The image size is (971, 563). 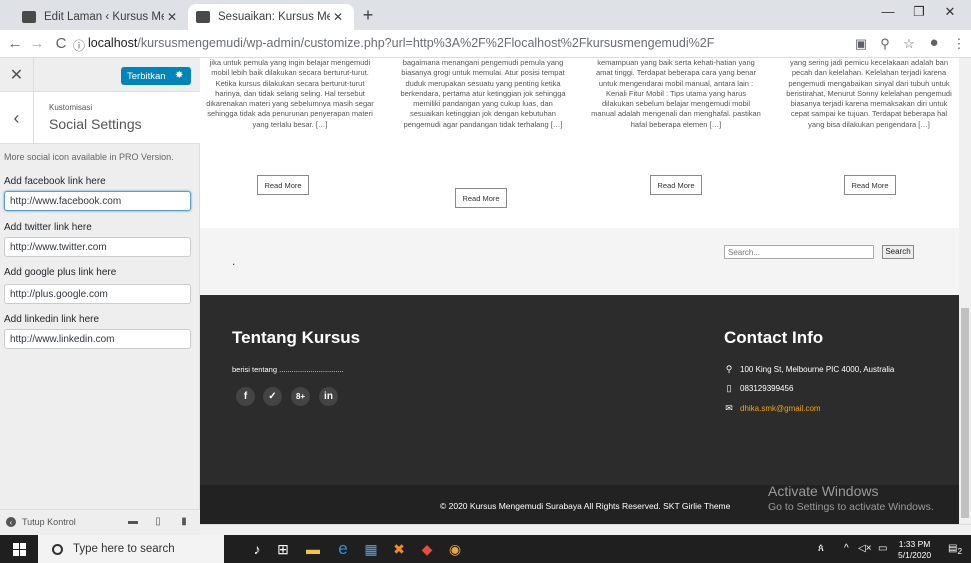 I want to click on clock-time: 1:33 PM, so click(x=914, y=544).